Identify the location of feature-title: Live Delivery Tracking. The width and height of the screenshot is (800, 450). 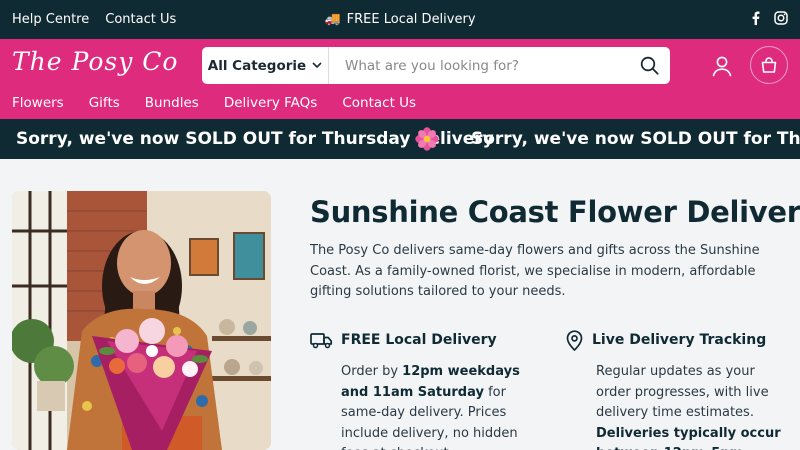
(679, 340).